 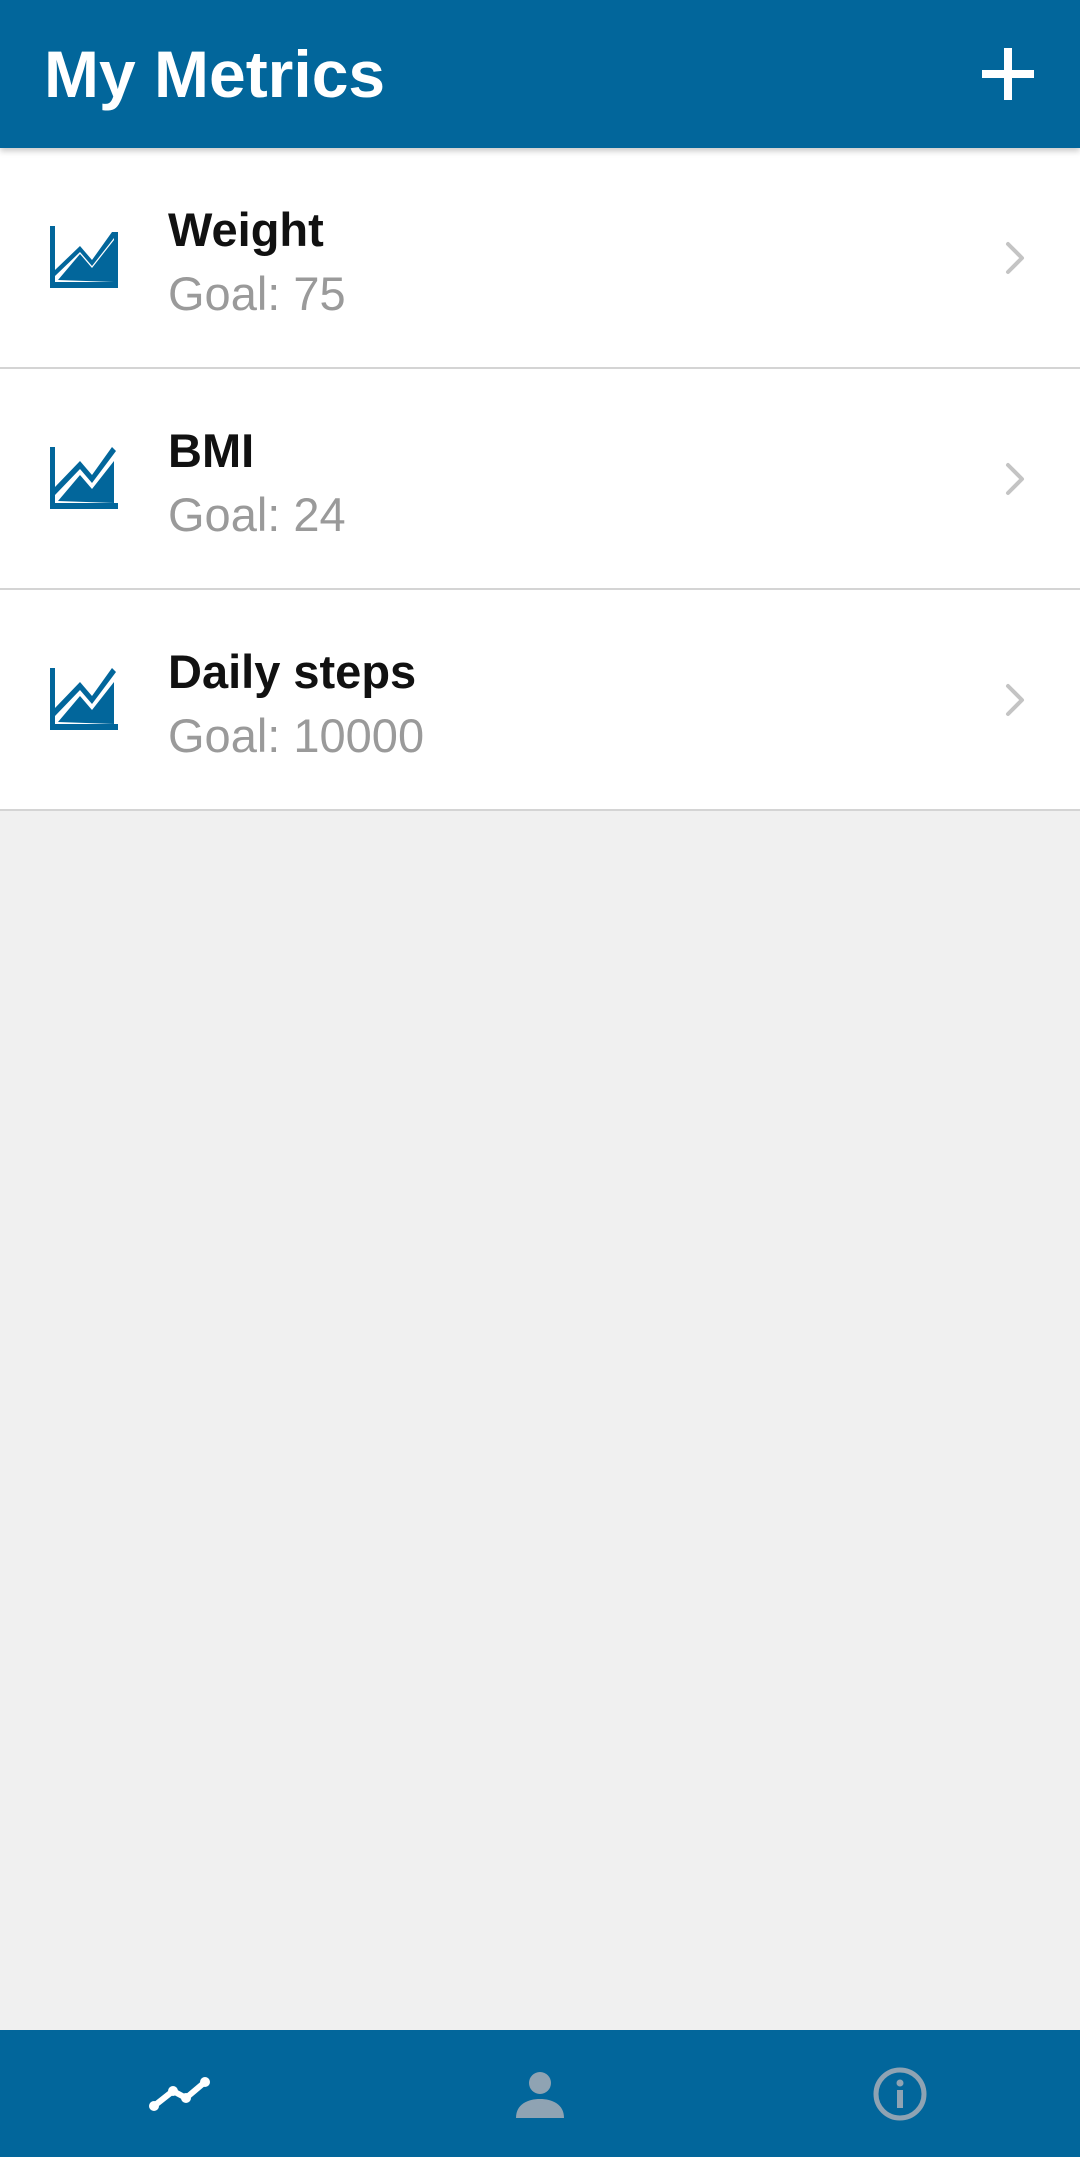 I want to click on list-item-daily-steps: Daily steps Goal: 10000, so click(x=540, y=700).